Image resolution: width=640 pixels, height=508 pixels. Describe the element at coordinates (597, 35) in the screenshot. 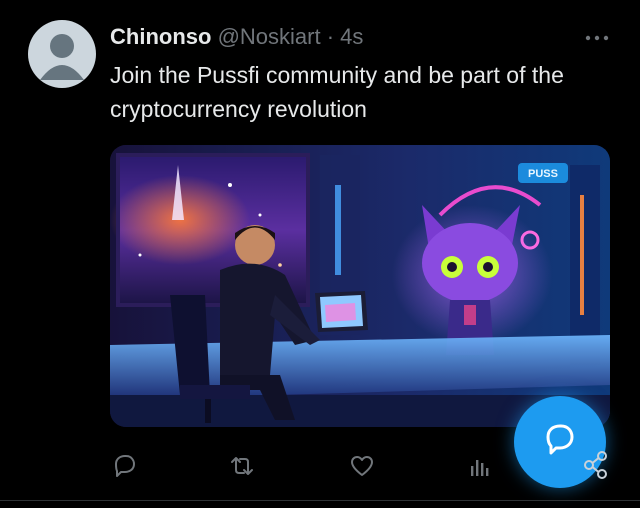

I see `more-options-icon` at that location.